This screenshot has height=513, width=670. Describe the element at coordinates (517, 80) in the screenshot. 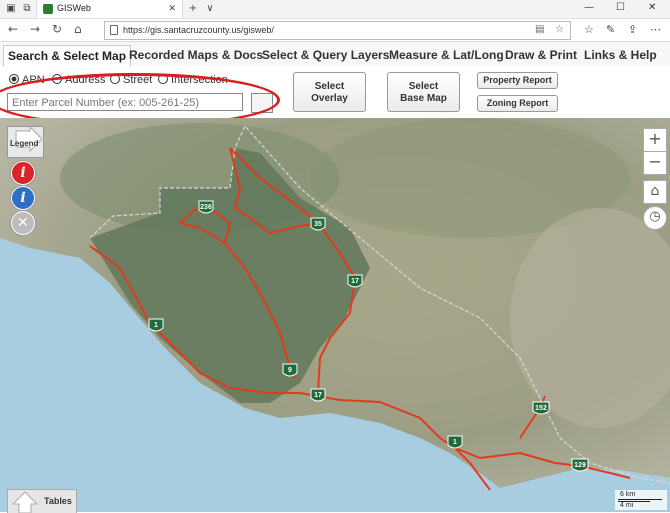

I see `property-report-button: Property Report` at that location.